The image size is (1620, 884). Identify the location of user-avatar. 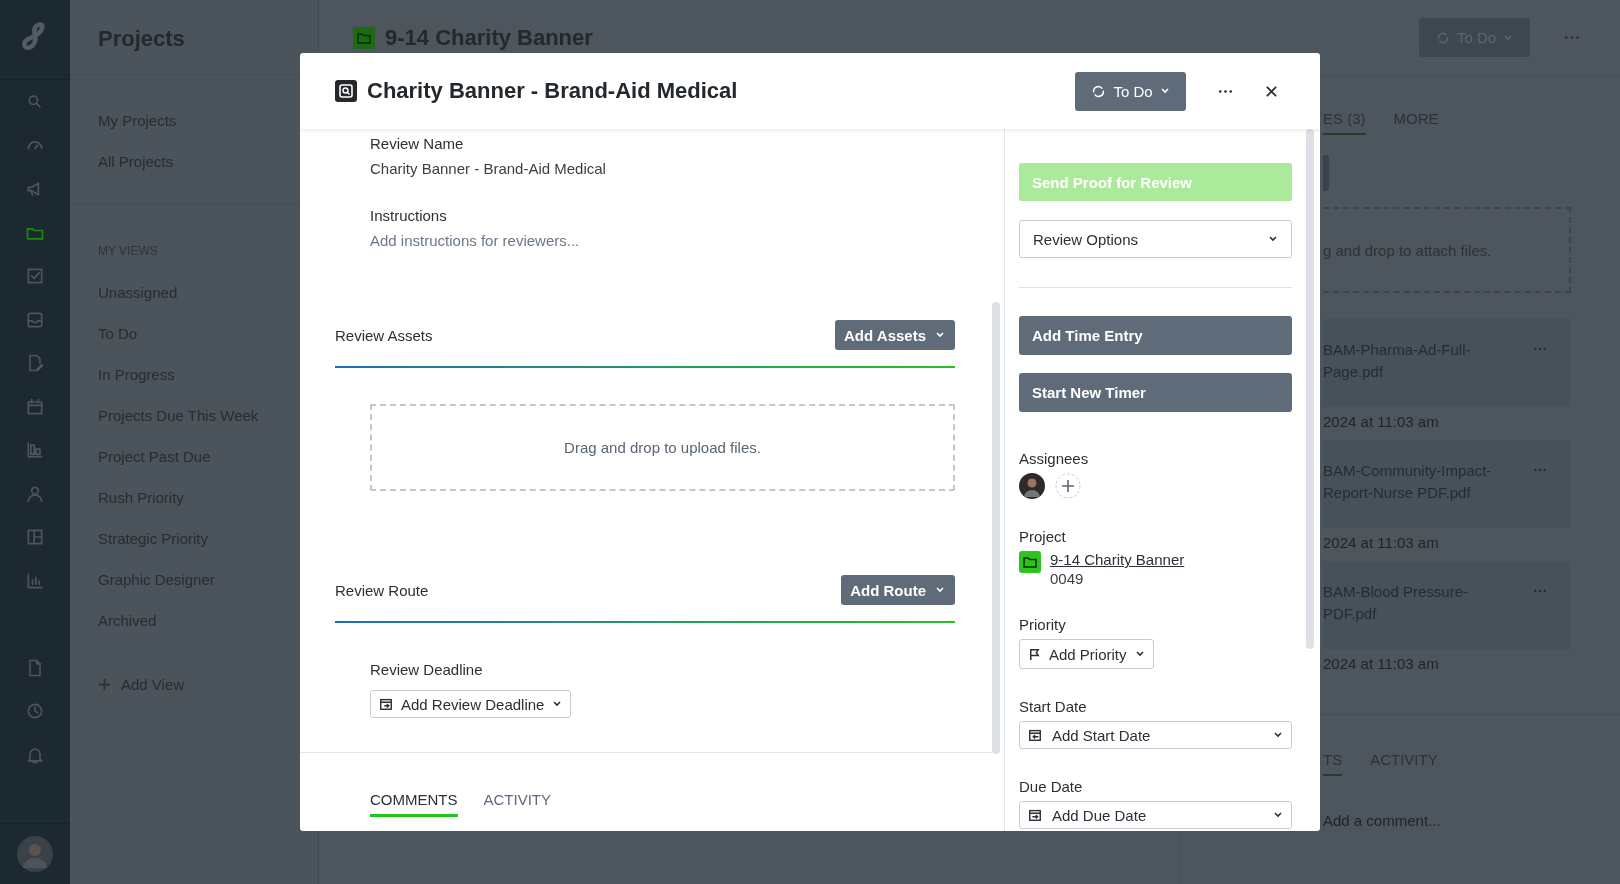
(35, 854).